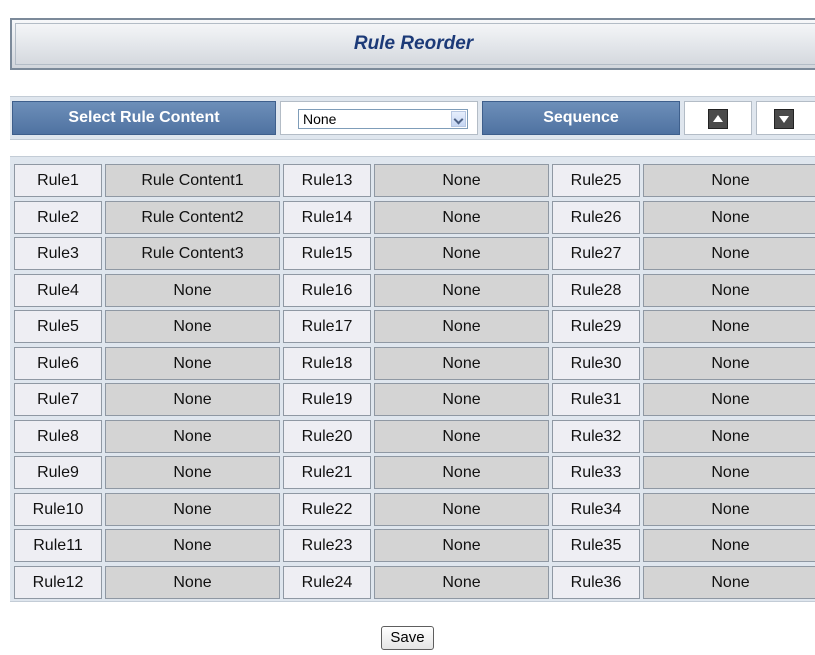  I want to click on rule-name-cell: Rule13, so click(327, 180).